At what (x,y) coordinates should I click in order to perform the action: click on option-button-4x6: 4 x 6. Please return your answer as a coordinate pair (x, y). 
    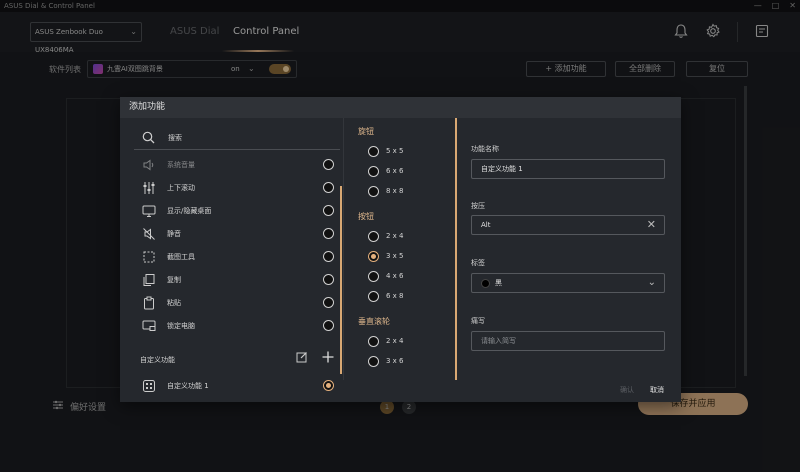
    Looking at the image, I should click on (408, 277).